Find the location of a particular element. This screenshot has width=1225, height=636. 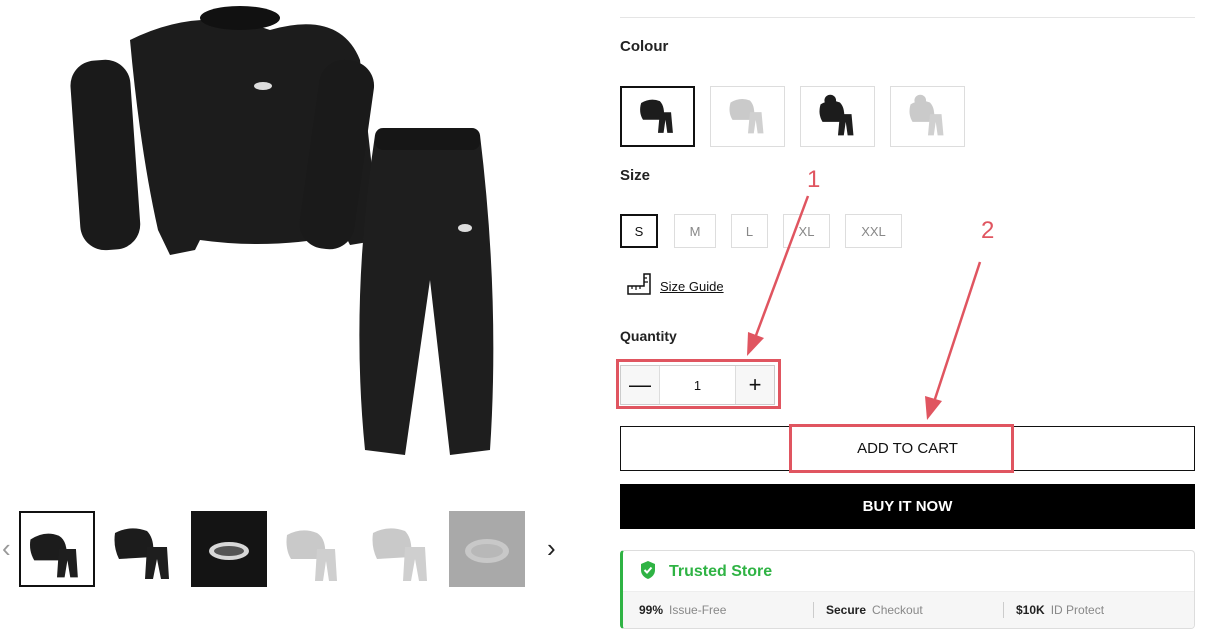

thumbnail-grey-logo-closeup is located at coordinates (487, 549).